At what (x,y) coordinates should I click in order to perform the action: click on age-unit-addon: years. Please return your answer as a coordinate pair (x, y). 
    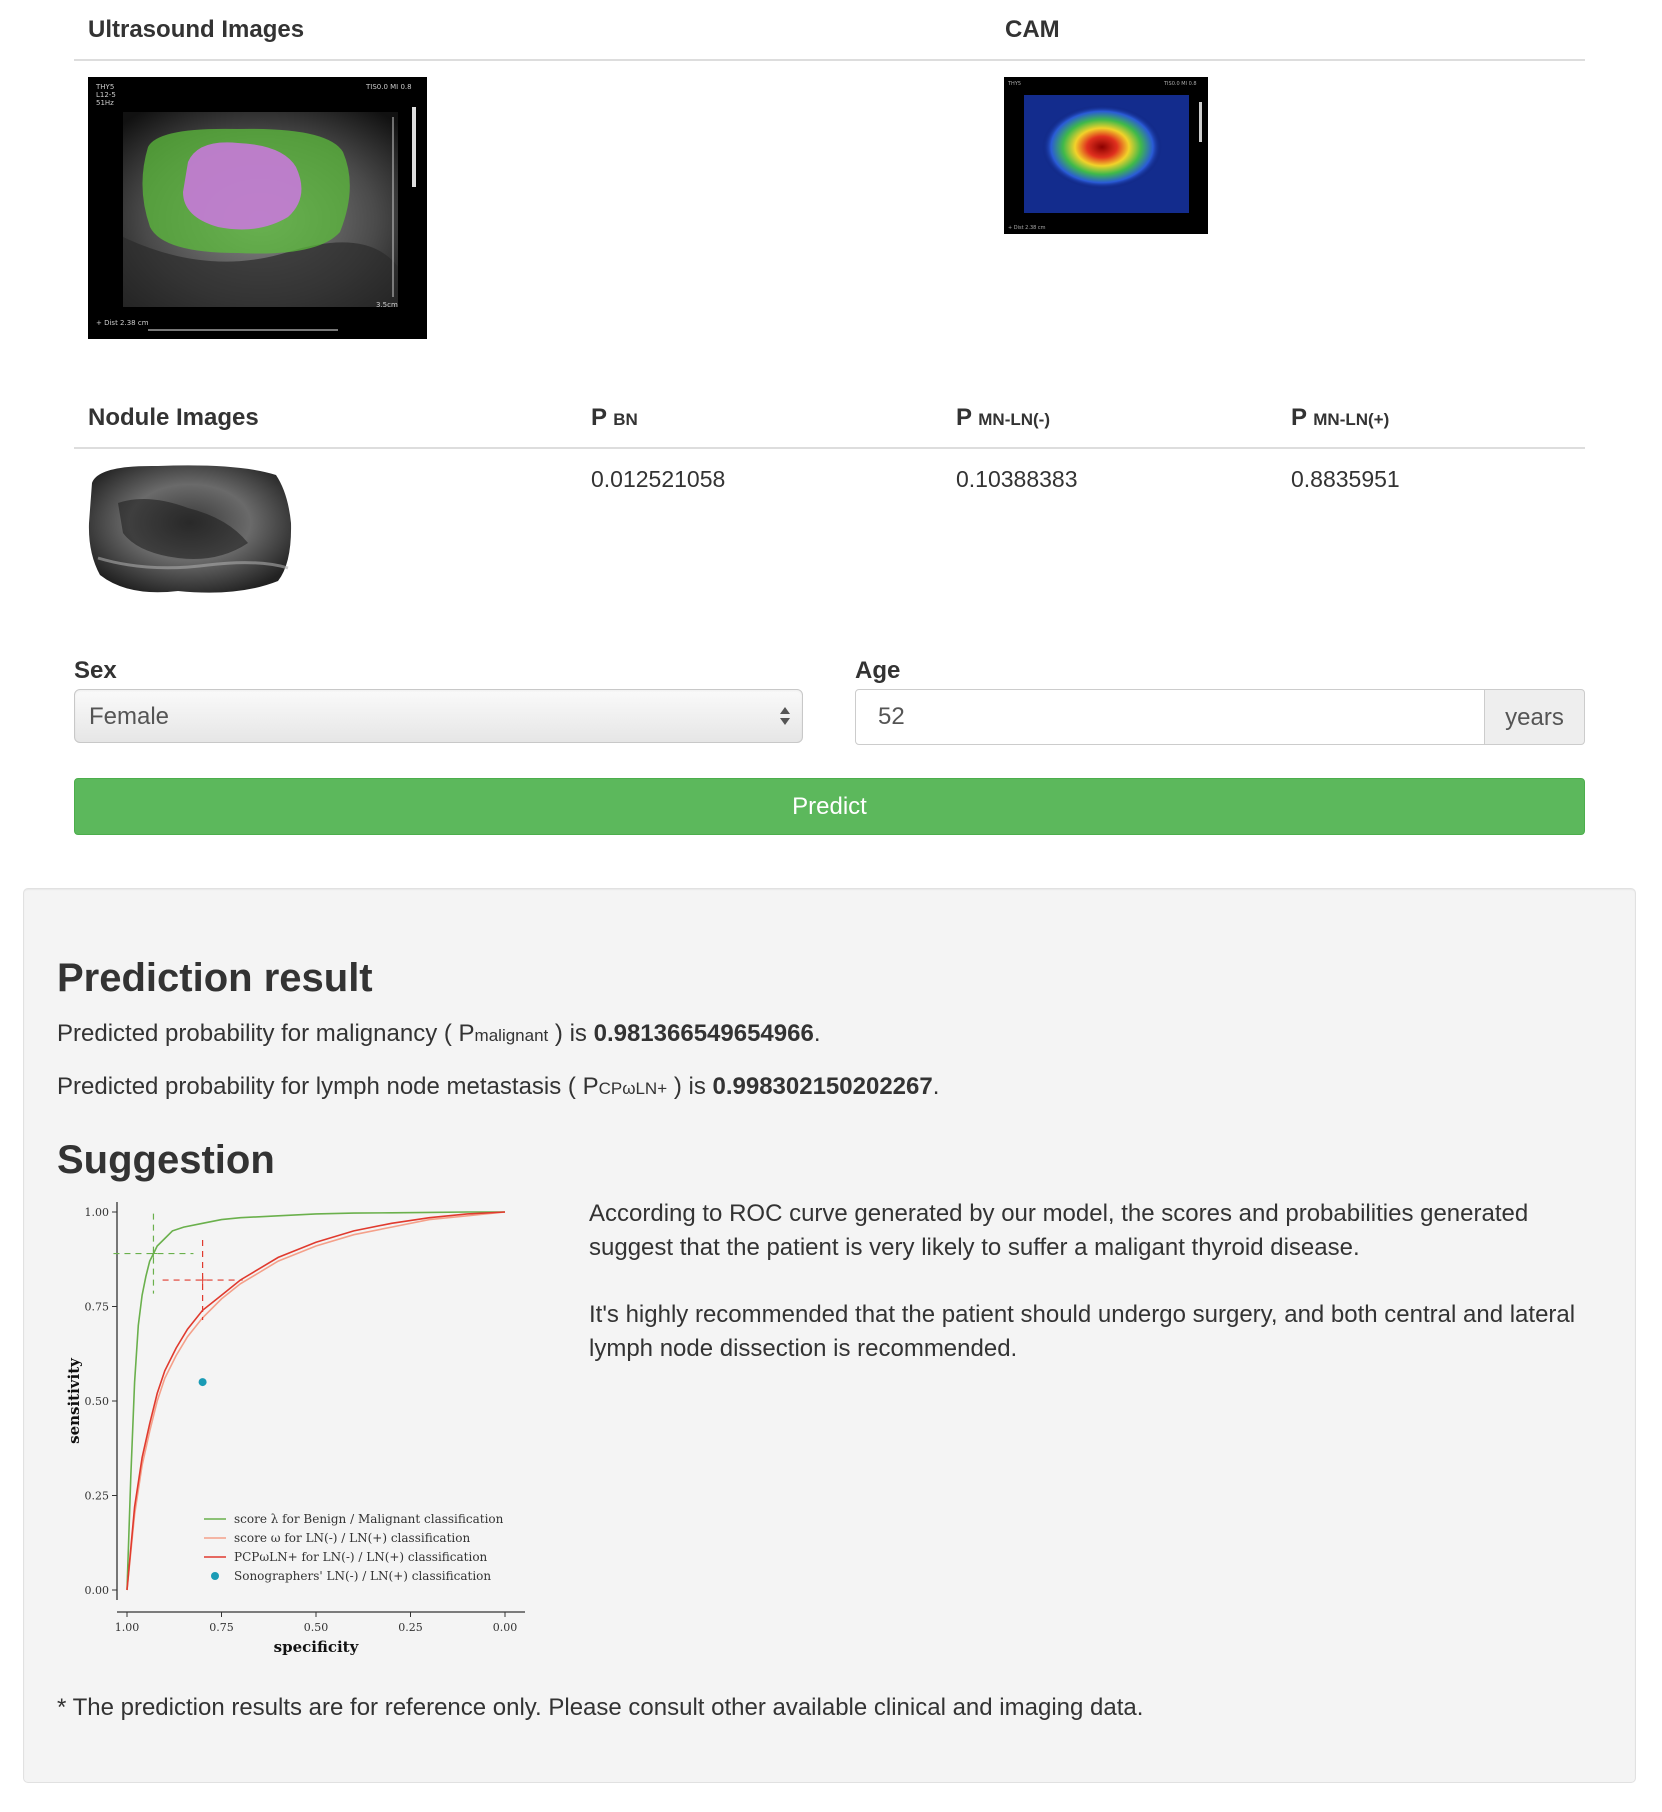
    Looking at the image, I should click on (1534, 717).